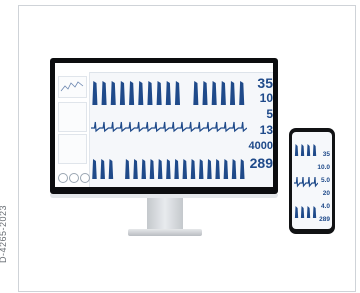  What do you see at coordinates (324, 219) in the screenshot?
I see `phone-reading-6: 289` at bounding box center [324, 219].